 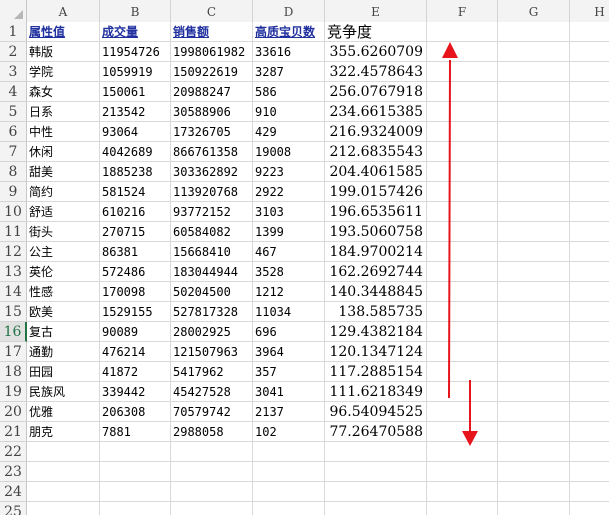 What do you see at coordinates (63, 312) in the screenshot?
I see `cell-a15: 欧美` at bounding box center [63, 312].